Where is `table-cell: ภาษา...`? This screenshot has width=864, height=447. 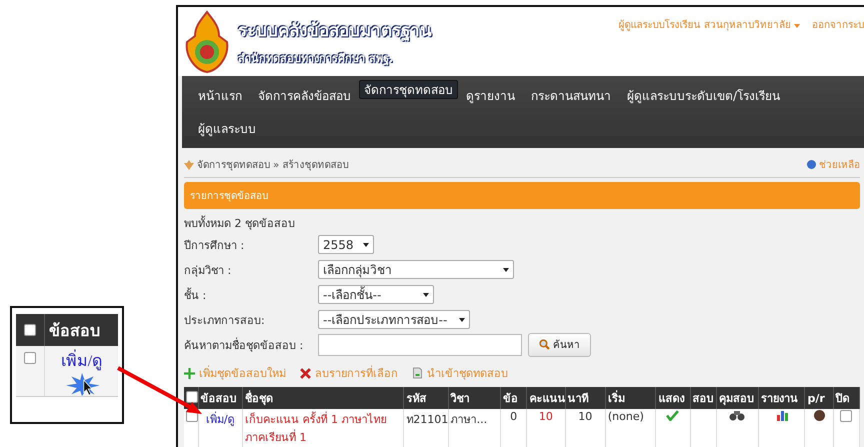 table-cell: ภาษา... is located at coordinates (474, 428).